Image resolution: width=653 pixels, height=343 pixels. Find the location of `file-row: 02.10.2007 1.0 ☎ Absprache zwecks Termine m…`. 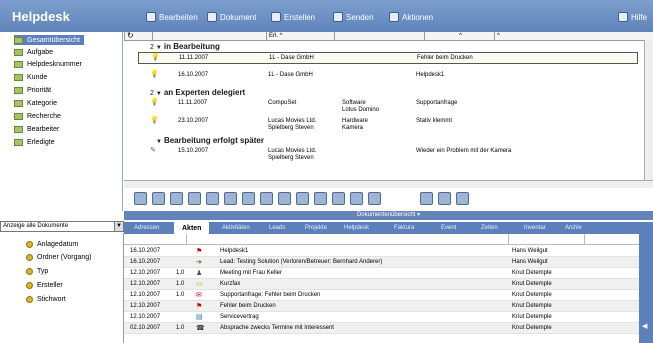

file-row: 02.10.2007 1.0 ☎ Absprache zwecks Termine m… is located at coordinates (381, 328).